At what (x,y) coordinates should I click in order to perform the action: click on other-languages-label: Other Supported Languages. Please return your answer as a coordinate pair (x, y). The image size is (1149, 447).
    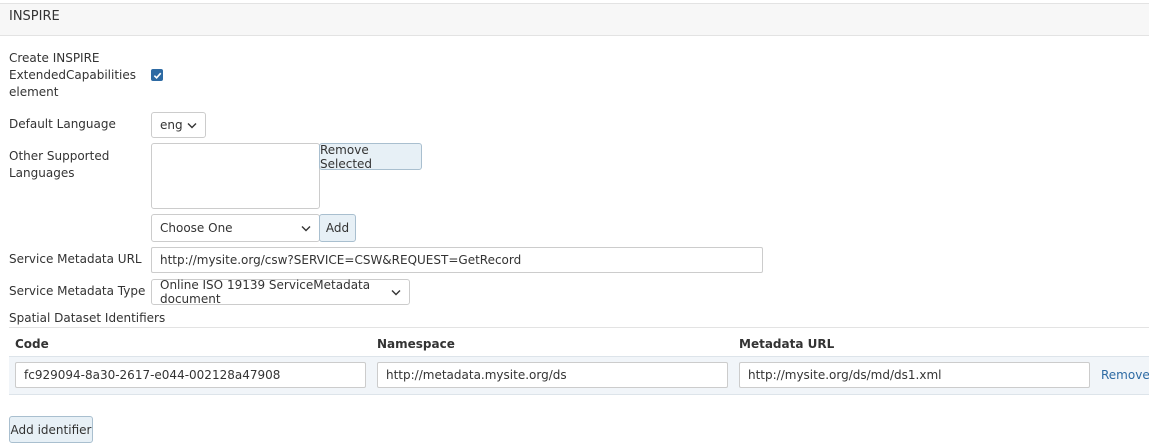
    Looking at the image, I should click on (59, 164).